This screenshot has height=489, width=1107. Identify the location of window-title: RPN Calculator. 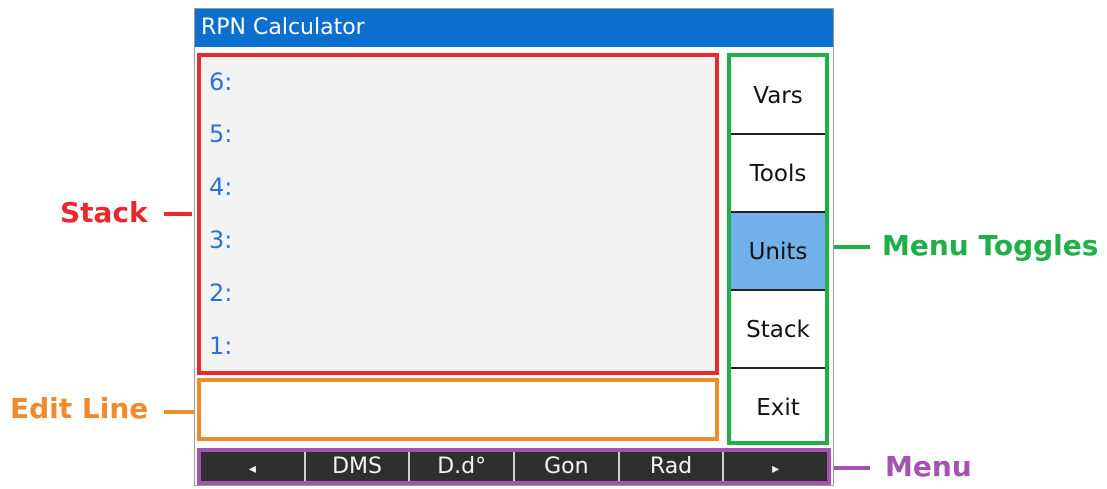
(514, 28).